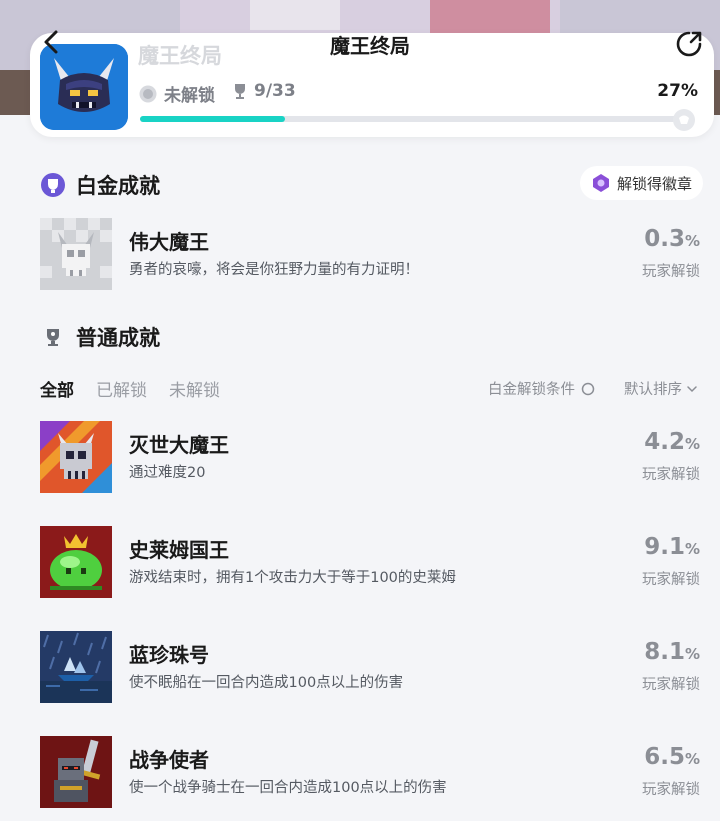  Describe the element at coordinates (266, 683) in the screenshot. I see `achievement-desc: 使不眠船在一回合内造成100点以上的伤害` at that location.